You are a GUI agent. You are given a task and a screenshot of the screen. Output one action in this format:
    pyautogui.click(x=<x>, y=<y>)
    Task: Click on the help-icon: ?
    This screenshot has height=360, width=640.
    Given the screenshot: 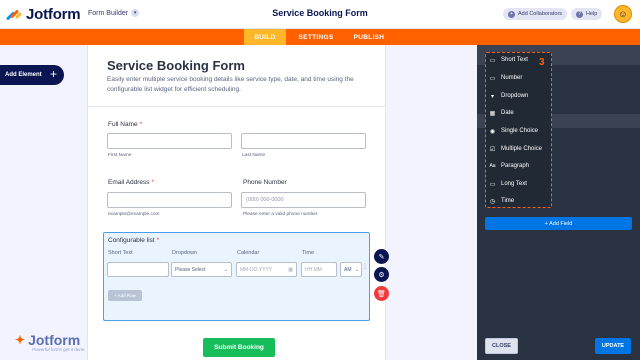 What is the action you would take?
    pyautogui.click(x=579, y=14)
    